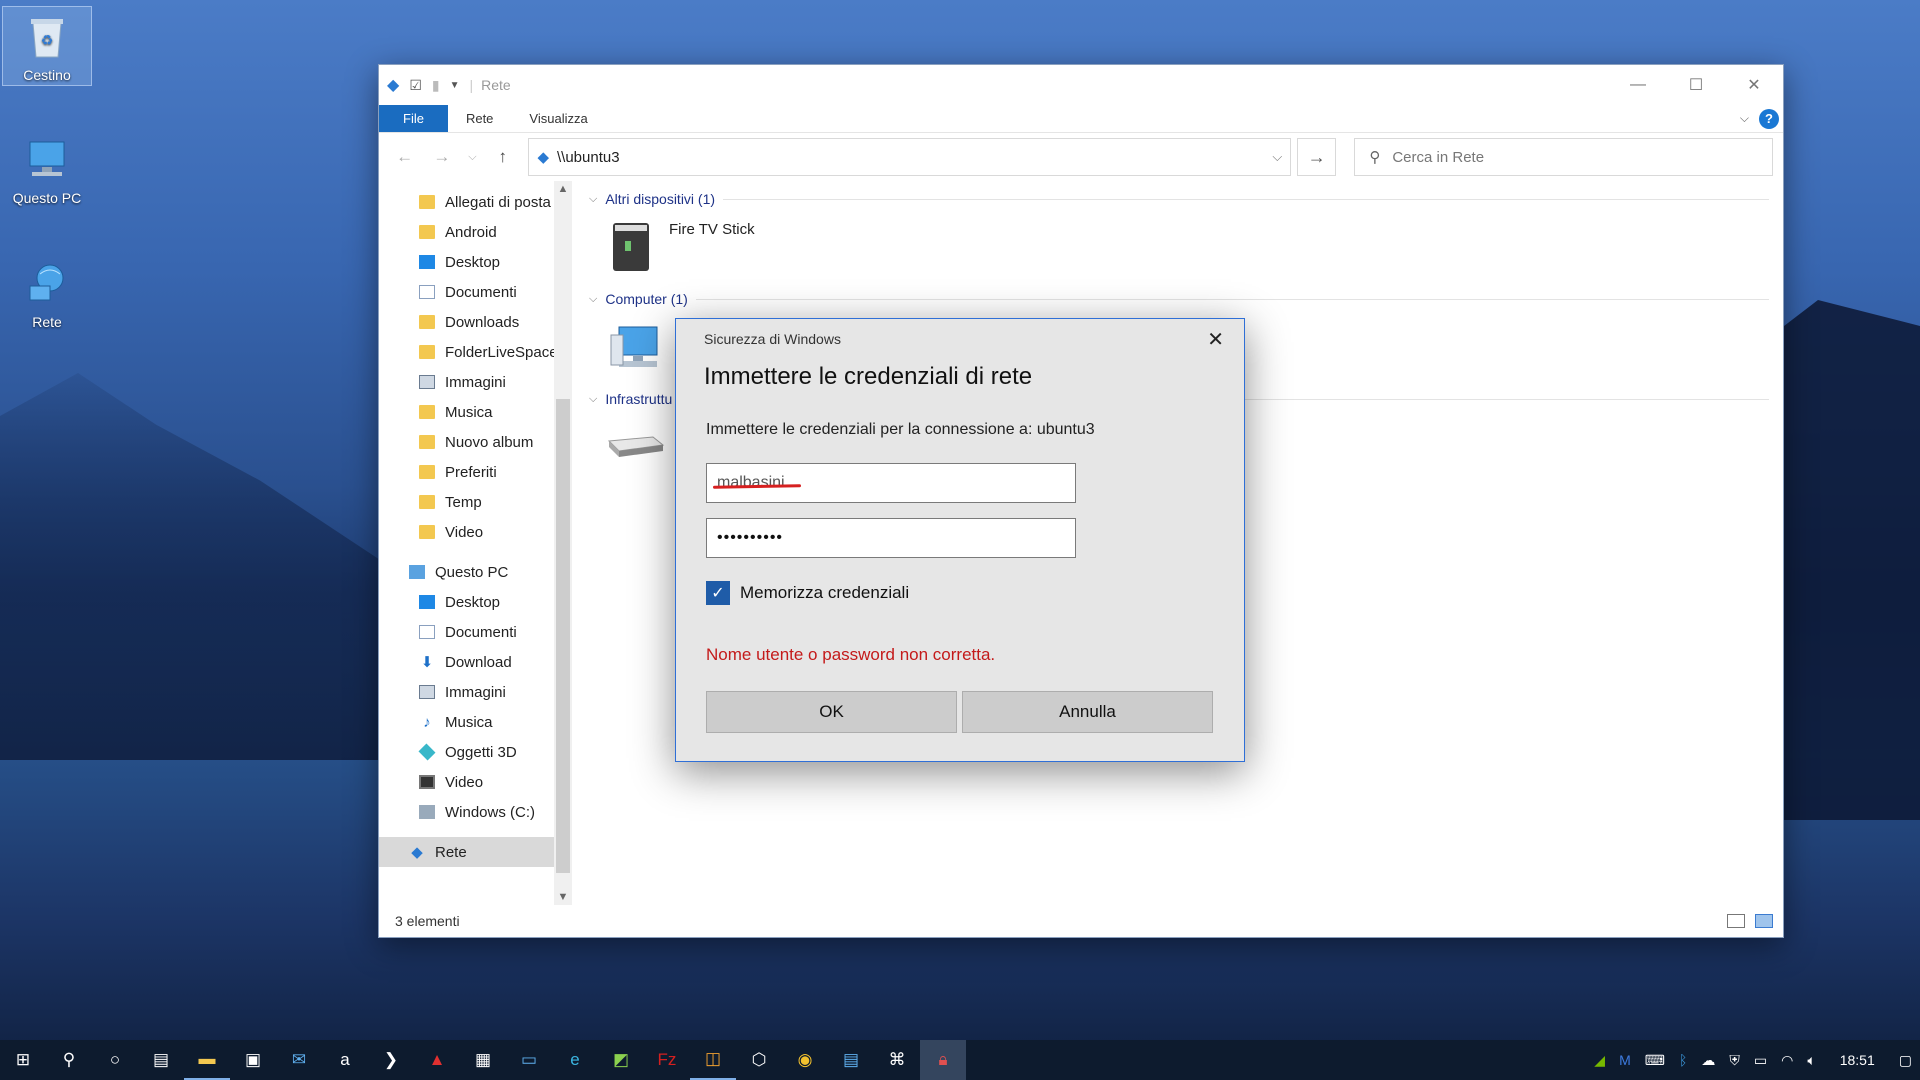 The image size is (1920, 1080). I want to click on sidebar-item-pc-desktop: Desktop, so click(466, 602).